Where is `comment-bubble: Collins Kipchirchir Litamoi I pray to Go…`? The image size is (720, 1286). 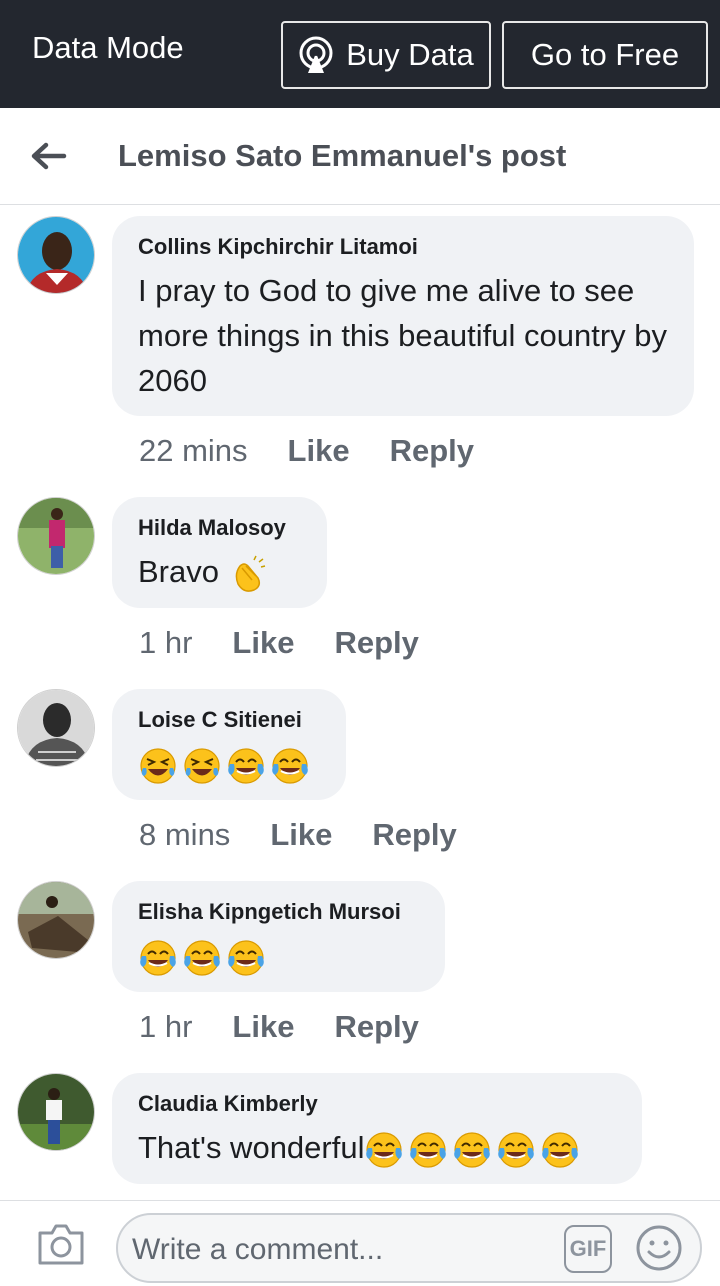
comment-bubble: Collins Kipchirchir Litamoi I pray to Go… is located at coordinates (403, 316).